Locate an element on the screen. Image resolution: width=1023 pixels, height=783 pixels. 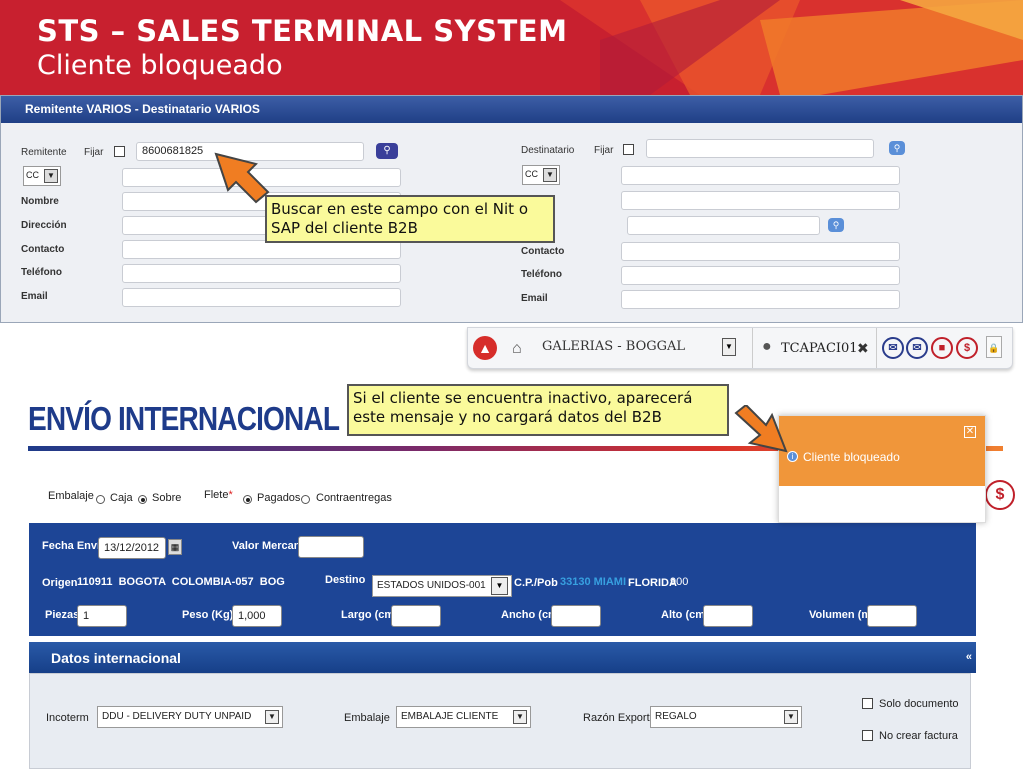
dest-telefono-input is located at coordinates (760, 275).